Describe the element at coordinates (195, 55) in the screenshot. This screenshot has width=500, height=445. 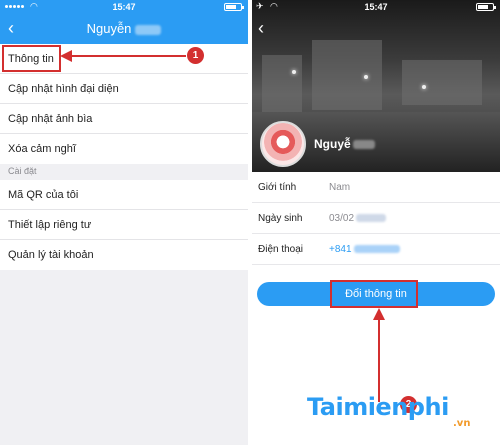
I see `step-badge-1: 1` at that location.